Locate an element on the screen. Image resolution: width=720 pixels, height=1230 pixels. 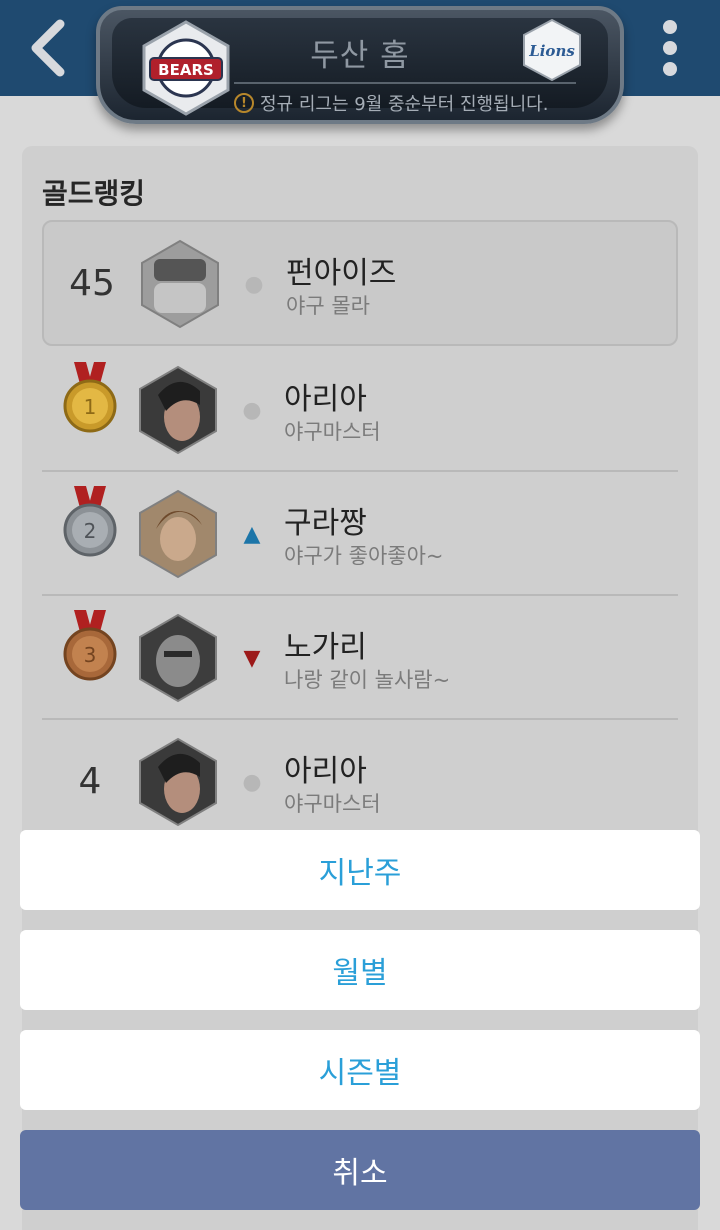
rank-number: 4 is located at coordinates (90, 781).